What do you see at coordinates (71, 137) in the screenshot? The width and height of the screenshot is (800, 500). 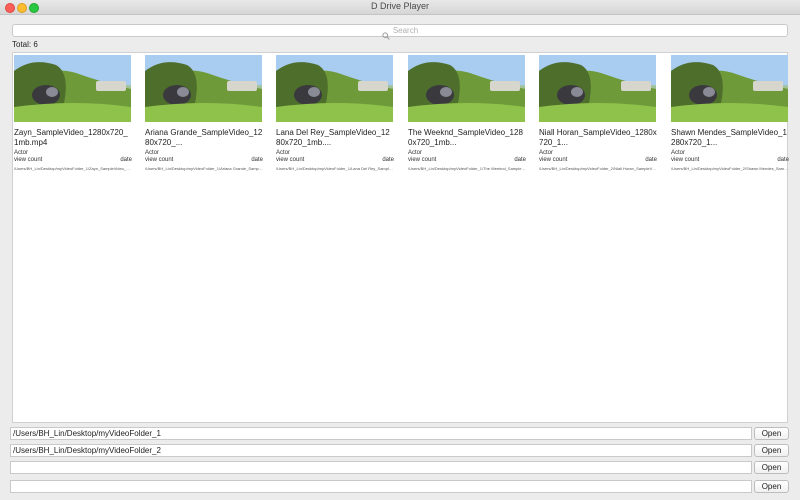 I see `video-title: Zayn_SampleVideo_1280x720_1mb.mp4` at bounding box center [71, 137].